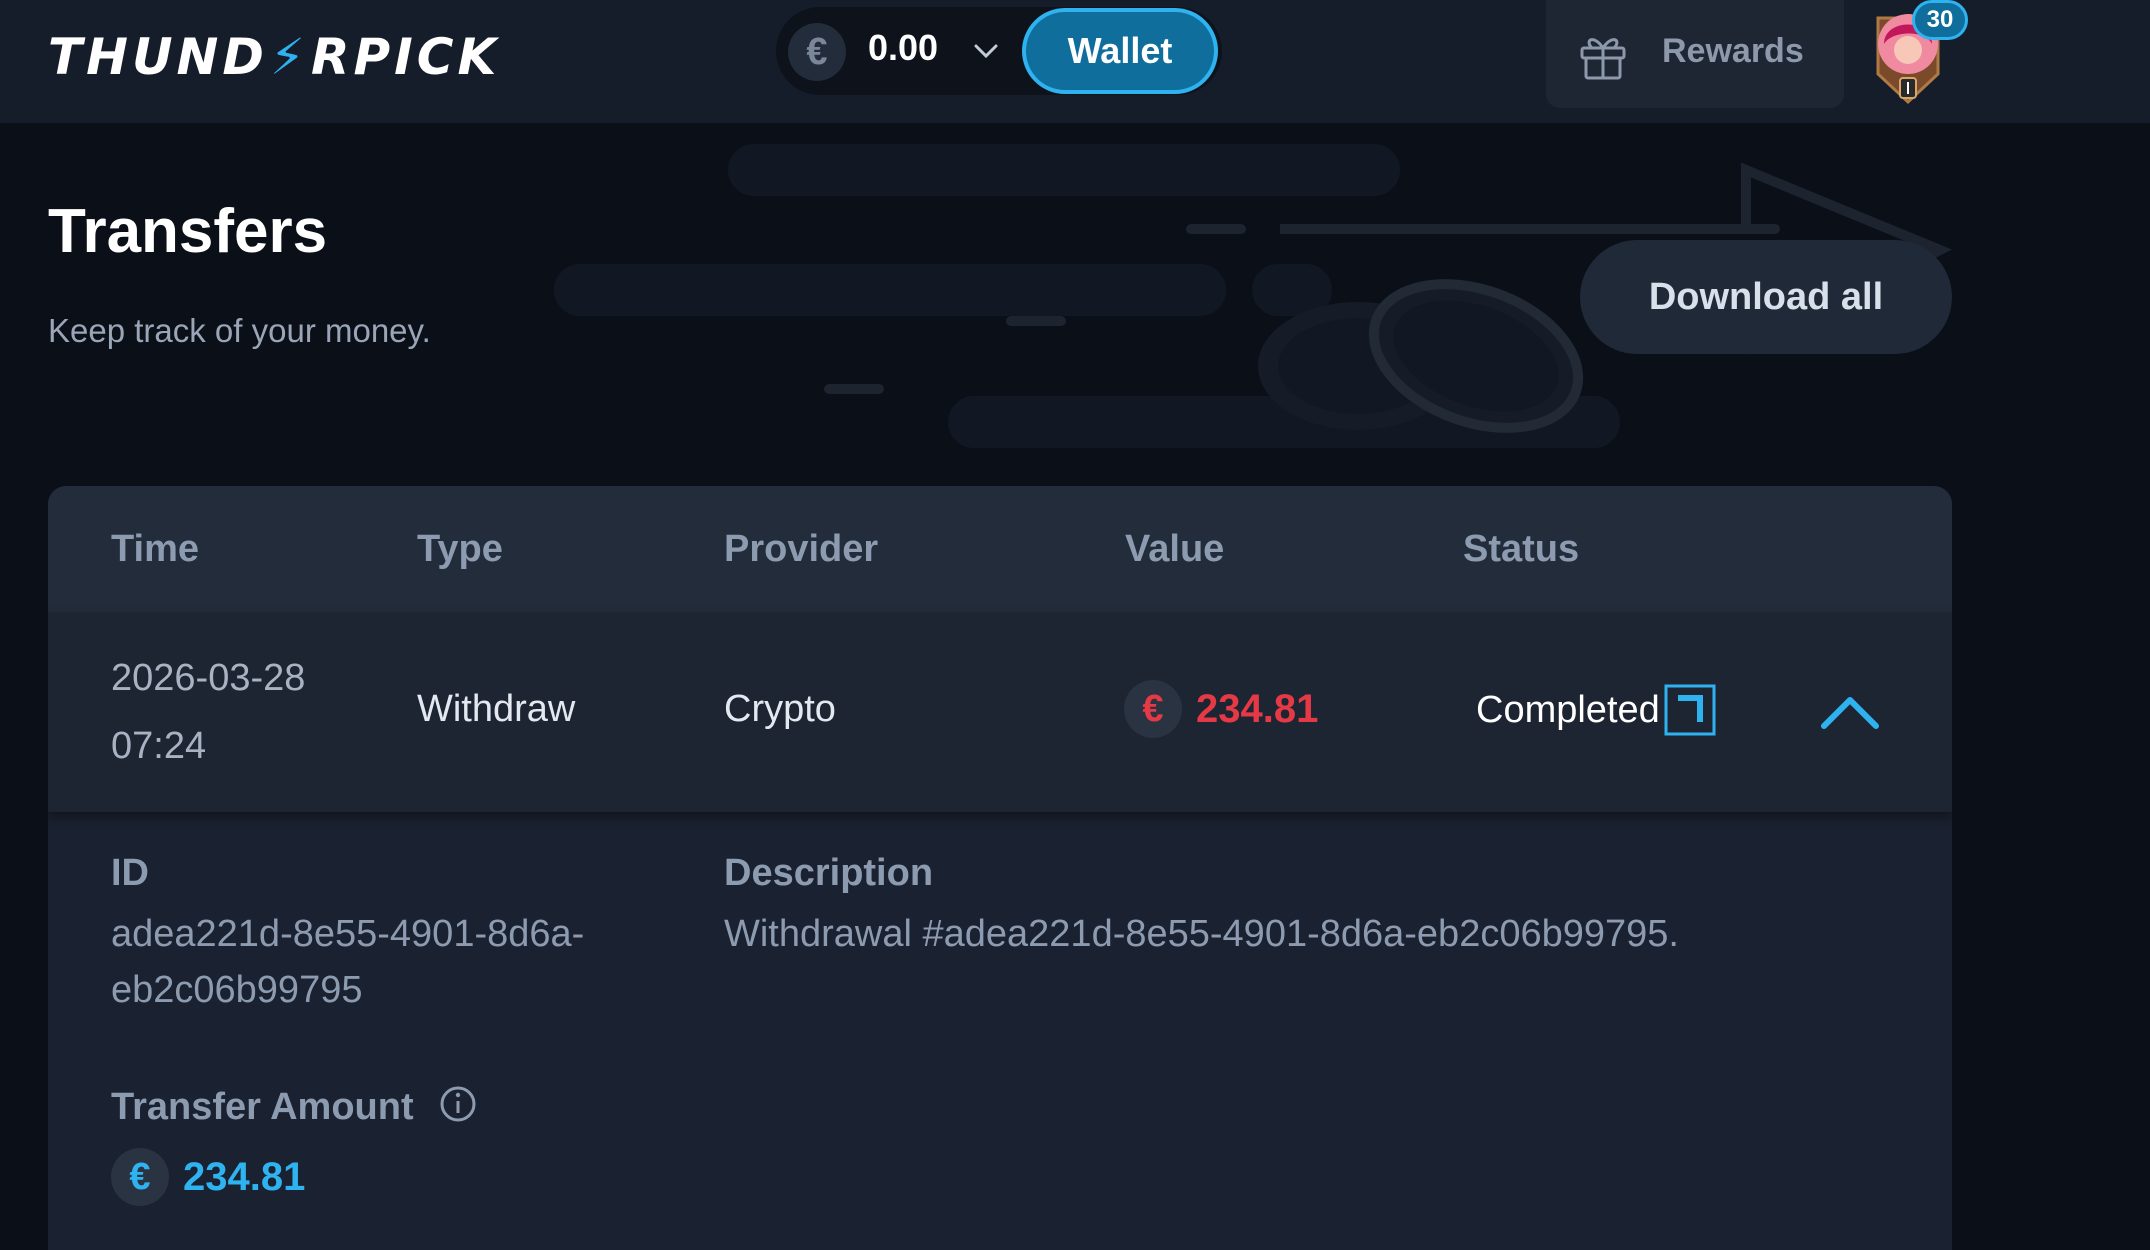 The width and height of the screenshot is (2150, 1250). Describe the element at coordinates (348, 934) in the screenshot. I see `transfer-id-line-1: adea221d-8e55-4901-8d6a-` at that location.